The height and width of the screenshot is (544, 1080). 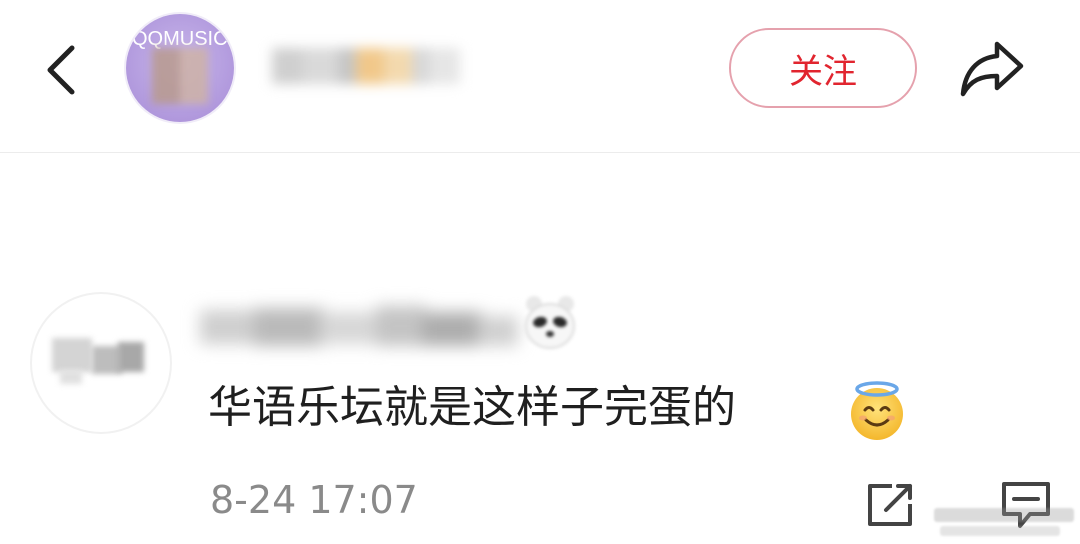 What do you see at coordinates (877, 410) in the screenshot?
I see `smiling-face-with-halo-icon` at bounding box center [877, 410].